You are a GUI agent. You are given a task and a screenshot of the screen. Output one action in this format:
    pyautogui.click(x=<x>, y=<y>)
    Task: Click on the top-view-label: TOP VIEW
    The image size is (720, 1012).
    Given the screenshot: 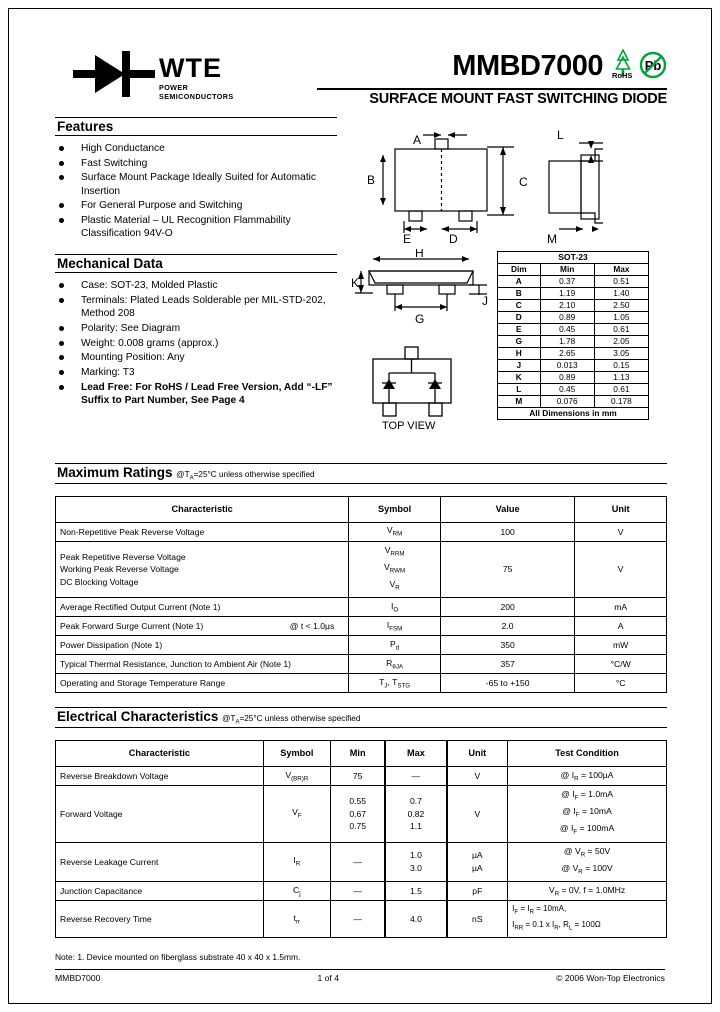 What is the action you would take?
    pyautogui.click(x=409, y=426)
    